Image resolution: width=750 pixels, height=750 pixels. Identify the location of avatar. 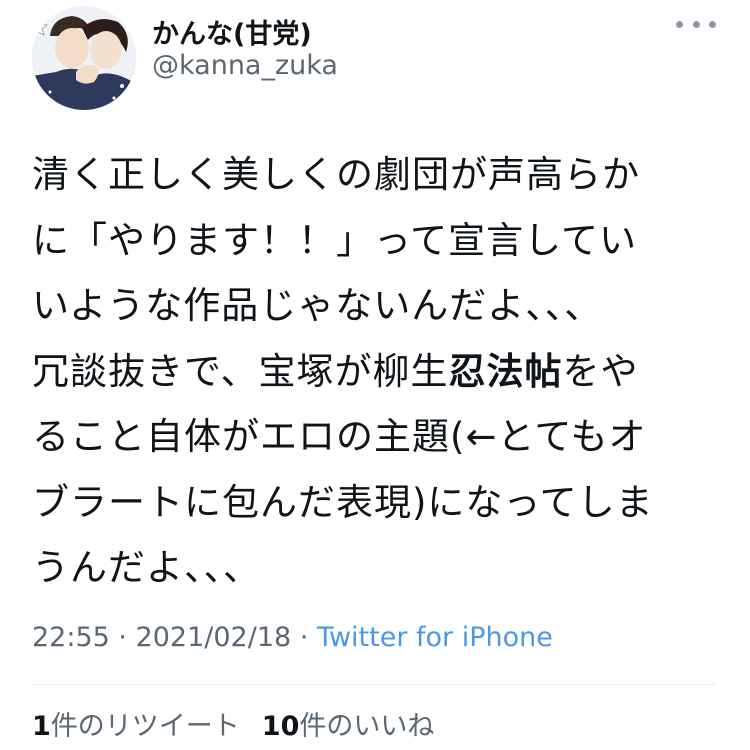
(84, 58).